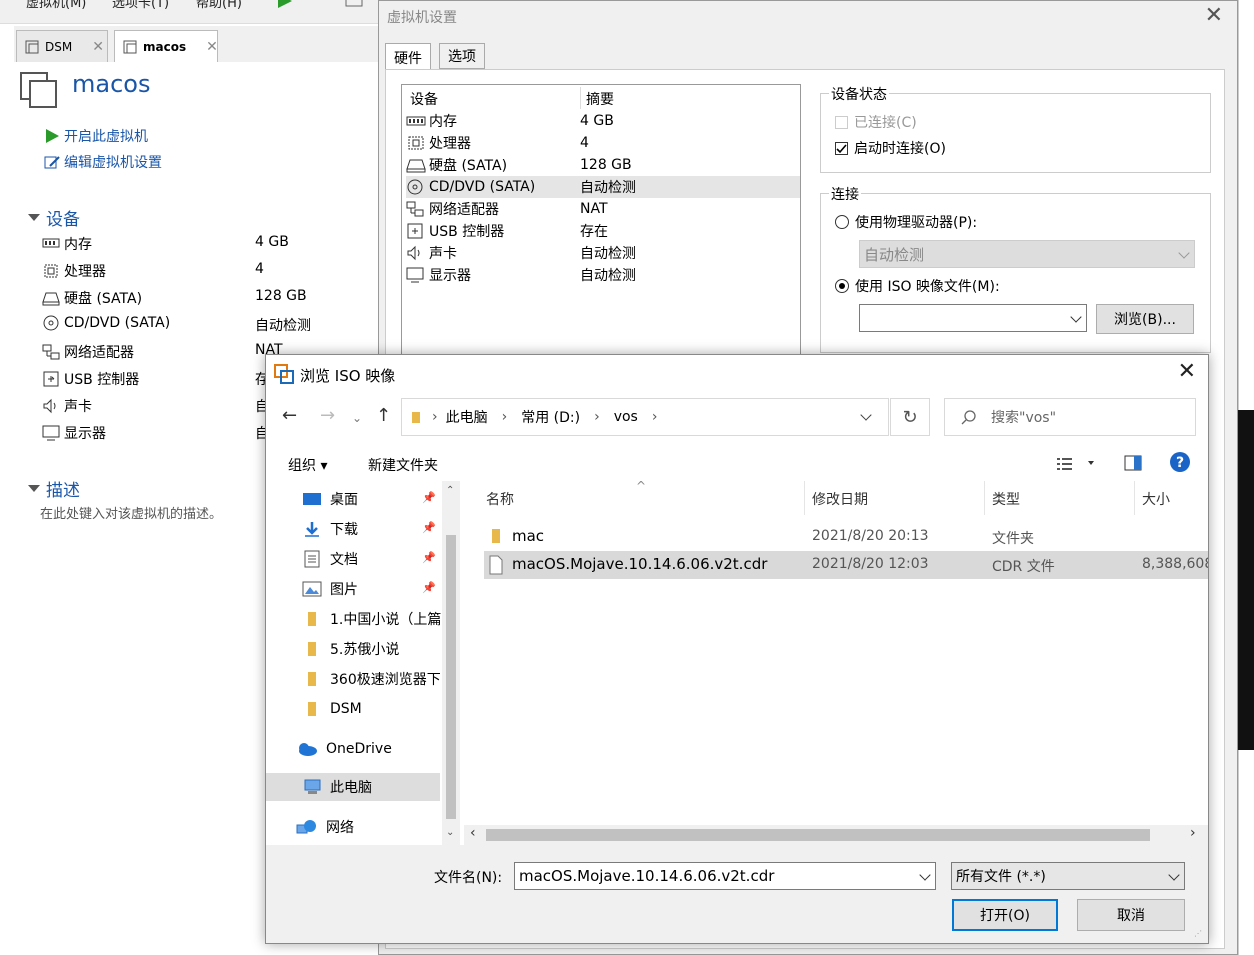 Image resolution: width=1254 pixels, height=955 pixels. I want to click on cancel-button: 取消, so click(1131, 915).